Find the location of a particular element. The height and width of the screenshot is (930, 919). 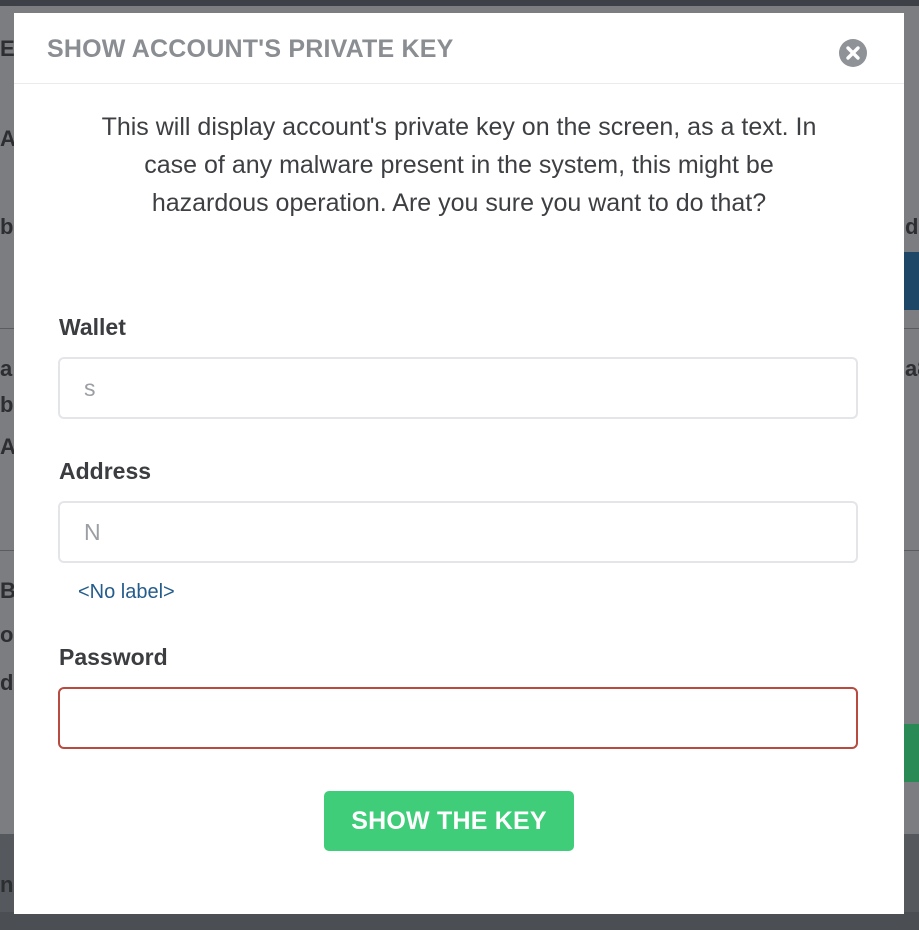

modal-header: SHOW ACCOUNT'S PRIVATE KEY is located at coordinates (459, 48).